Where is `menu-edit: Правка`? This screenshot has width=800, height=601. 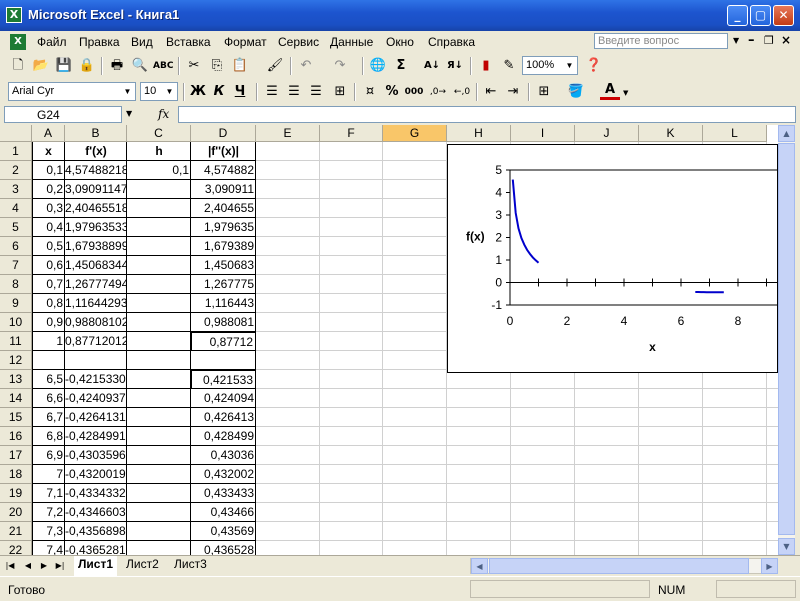
menu-edit: Правка is located at coordinates (99, 42).